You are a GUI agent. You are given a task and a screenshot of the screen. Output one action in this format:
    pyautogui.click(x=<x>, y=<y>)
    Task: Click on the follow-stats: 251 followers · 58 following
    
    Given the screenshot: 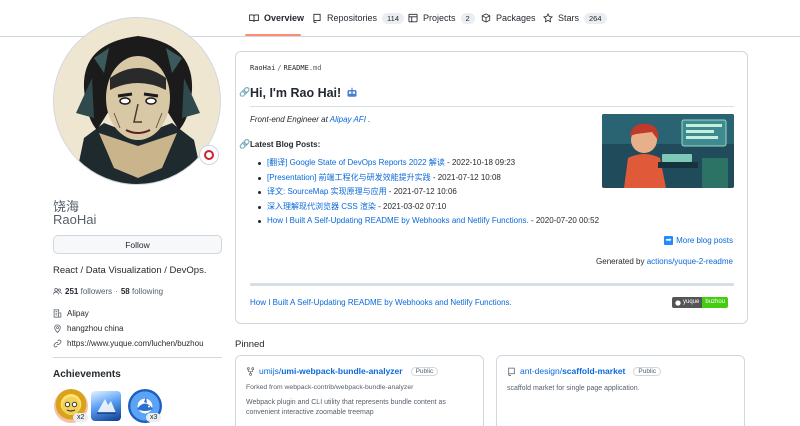 What is the action you would take?
    pyautogui.click(x=108, y=291)
    